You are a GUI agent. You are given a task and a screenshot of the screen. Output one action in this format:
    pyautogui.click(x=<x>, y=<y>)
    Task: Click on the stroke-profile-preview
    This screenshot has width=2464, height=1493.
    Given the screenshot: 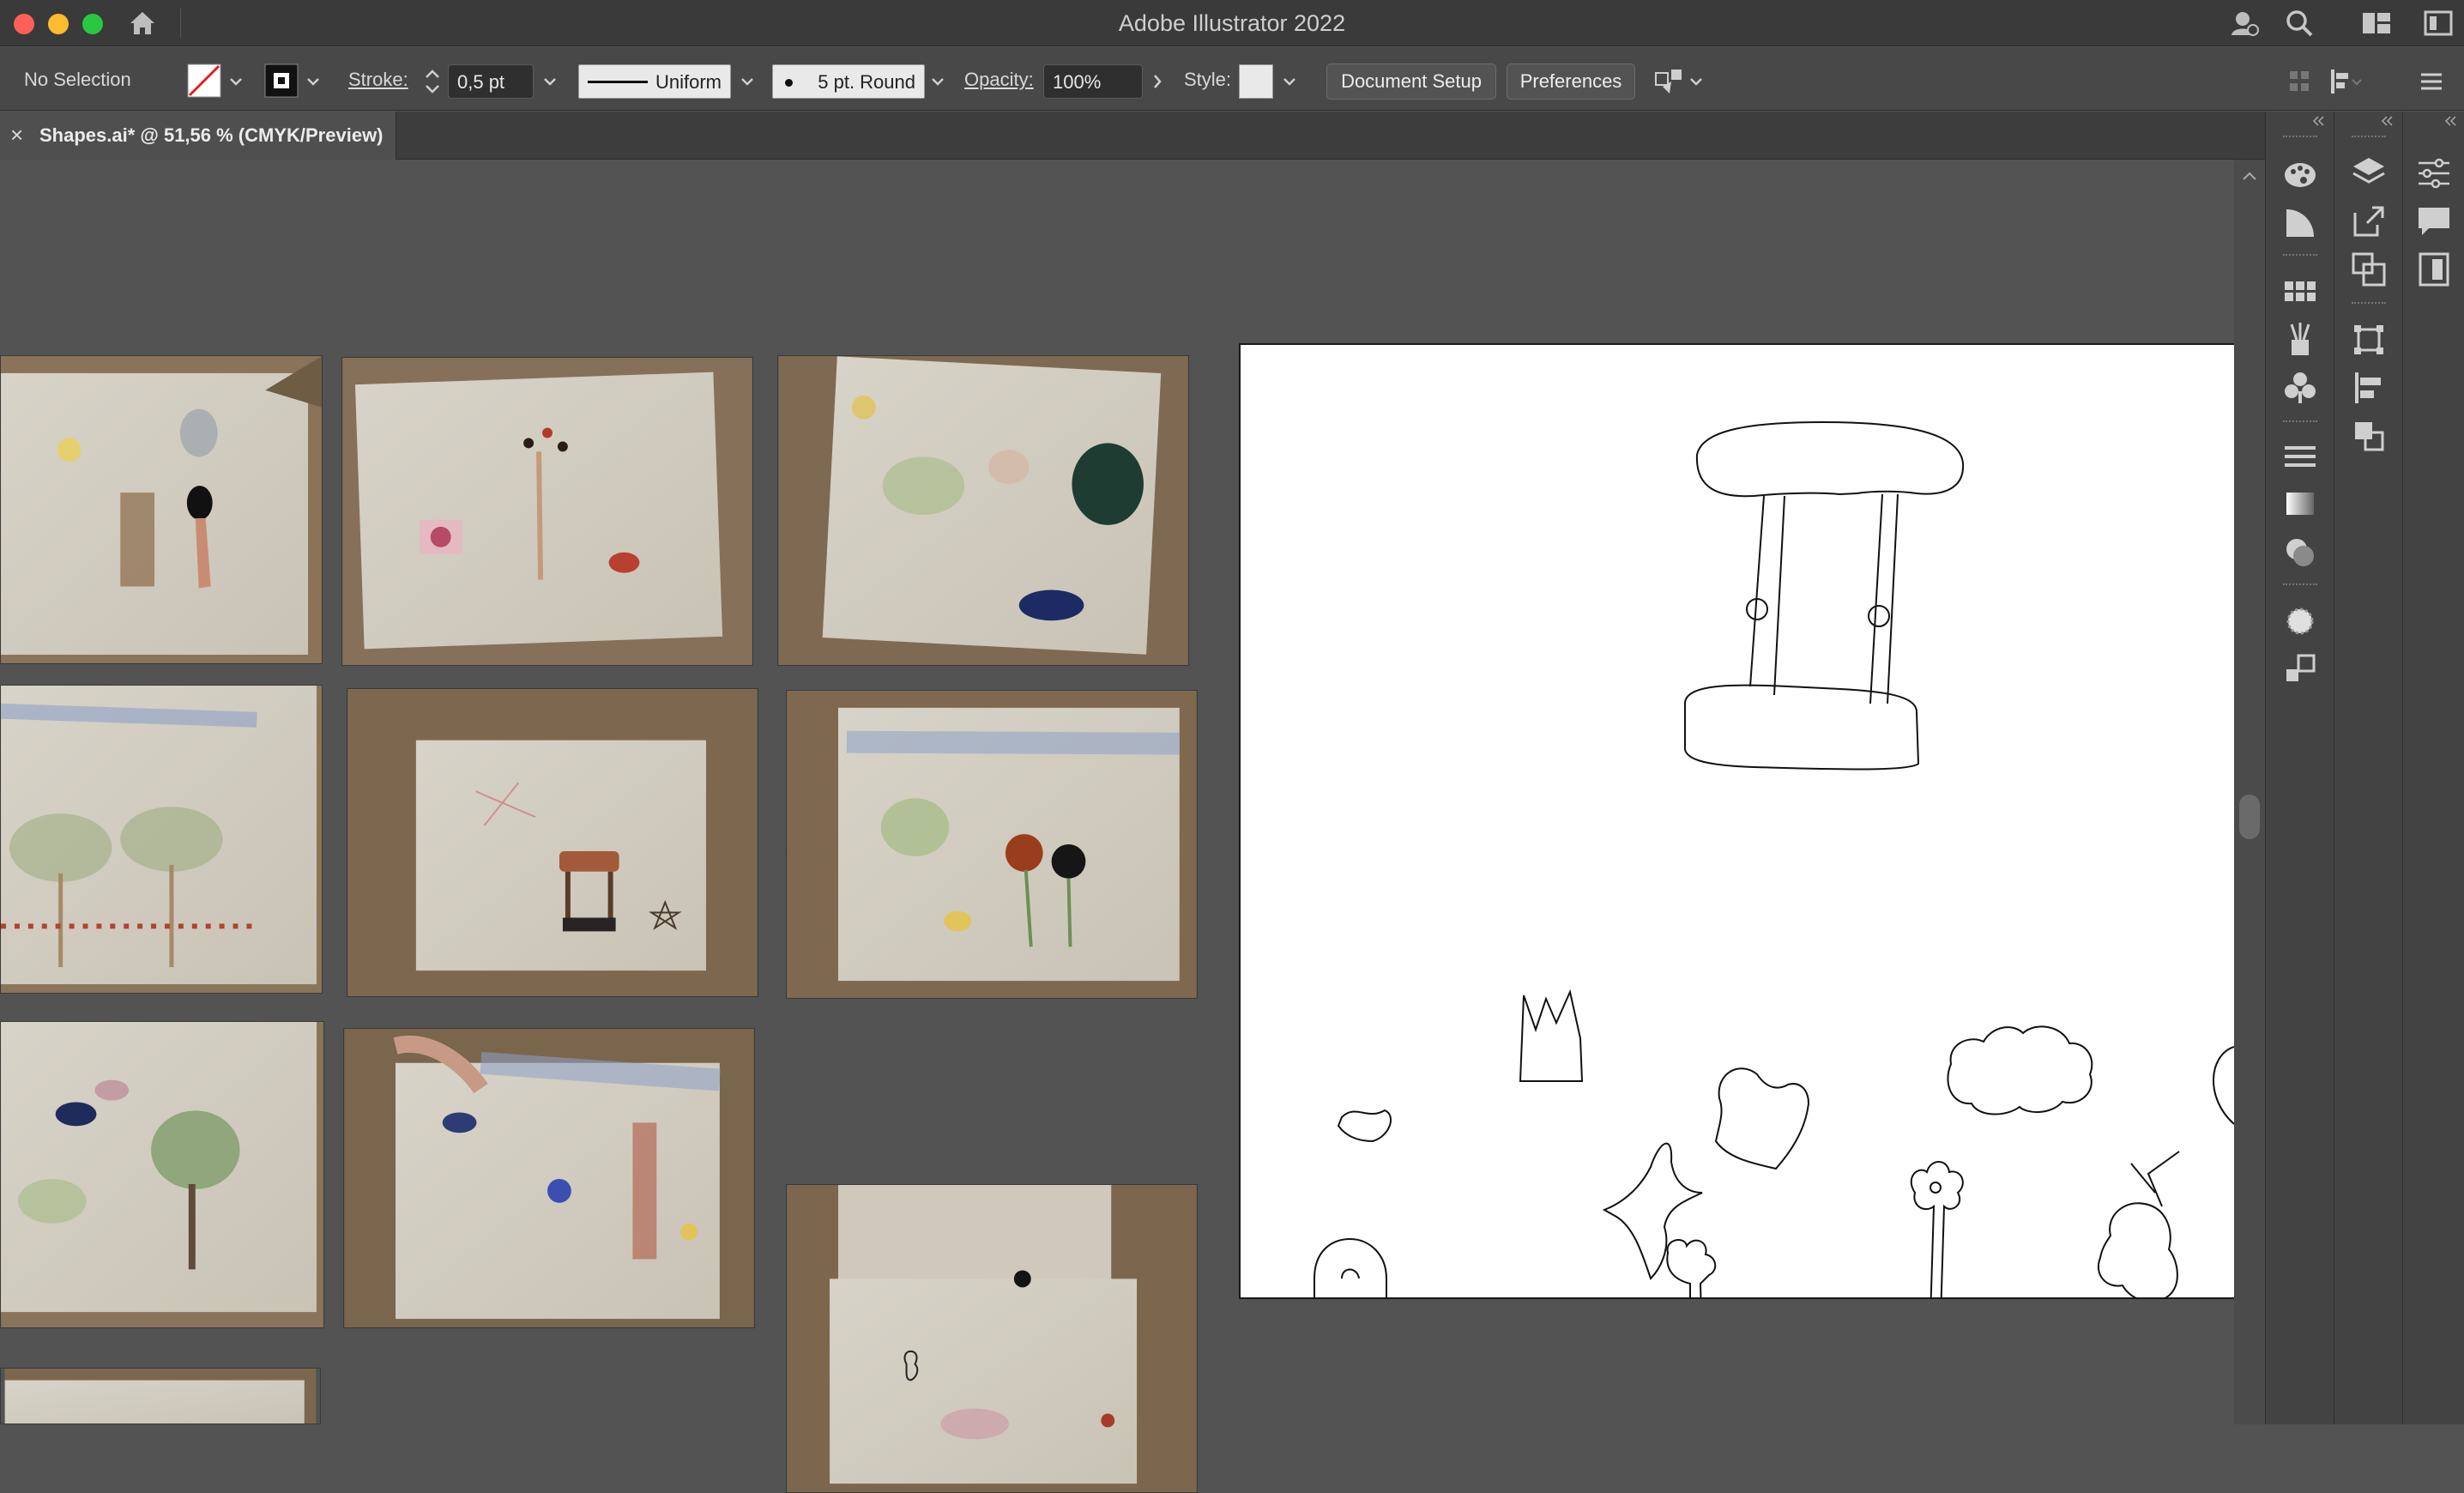 What is the action you would take?
    pyautogui.click(x=618, y=82)
    